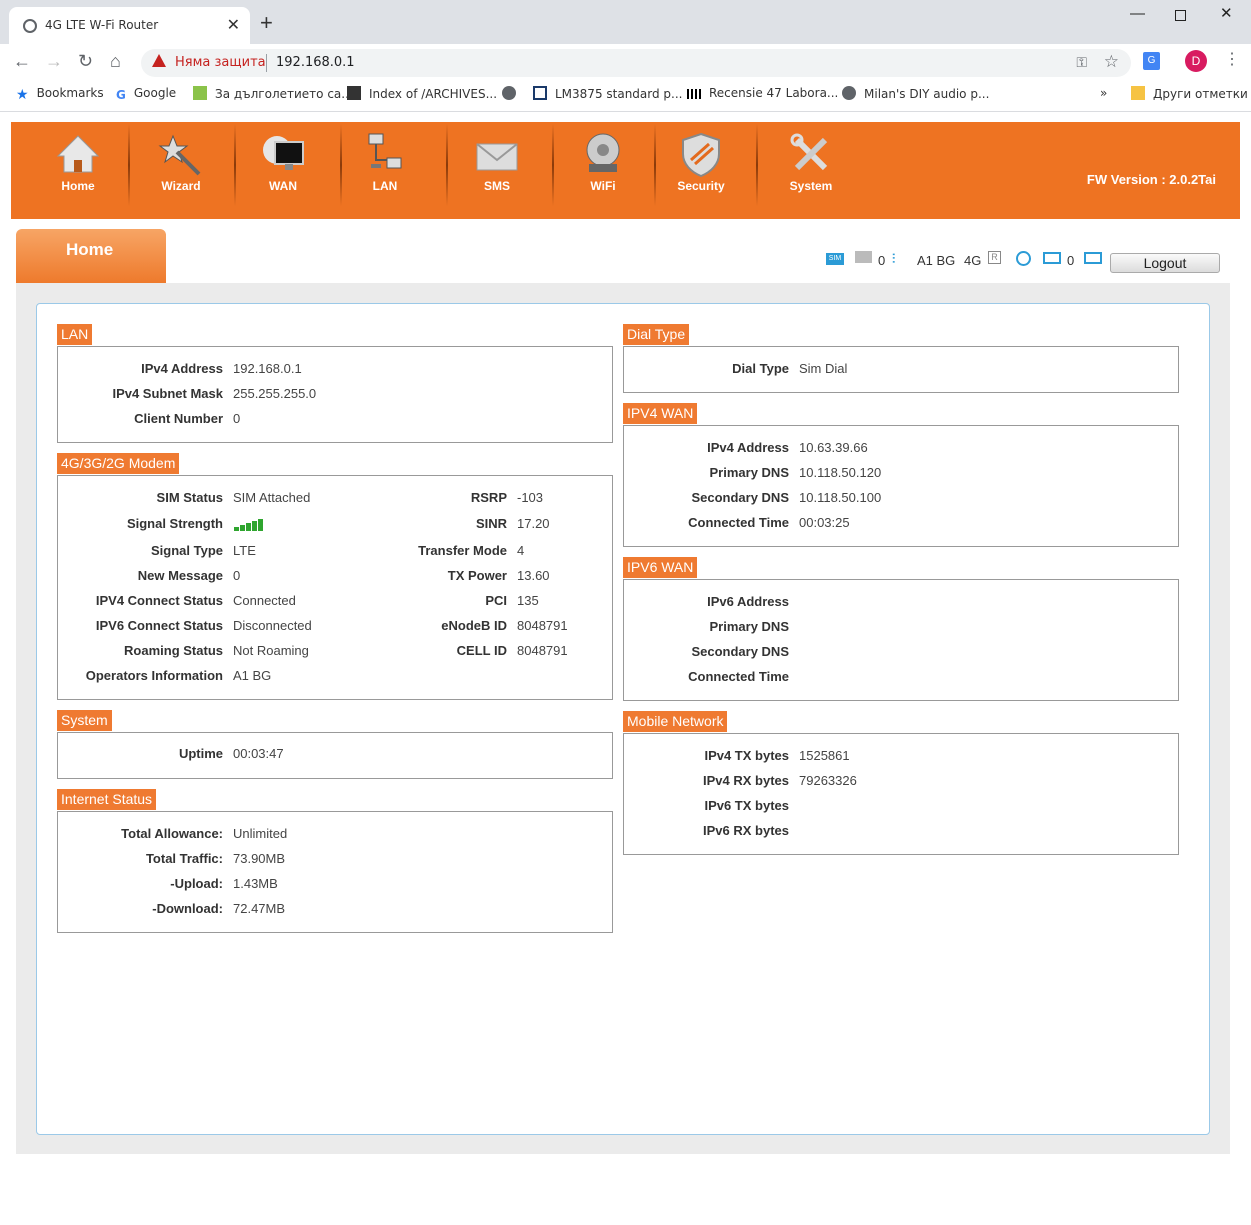  What do you see at coordinates (267, 368) in the screenshot?
I see `field-value: 192.168.0.1` at bounding box center [267, 368].